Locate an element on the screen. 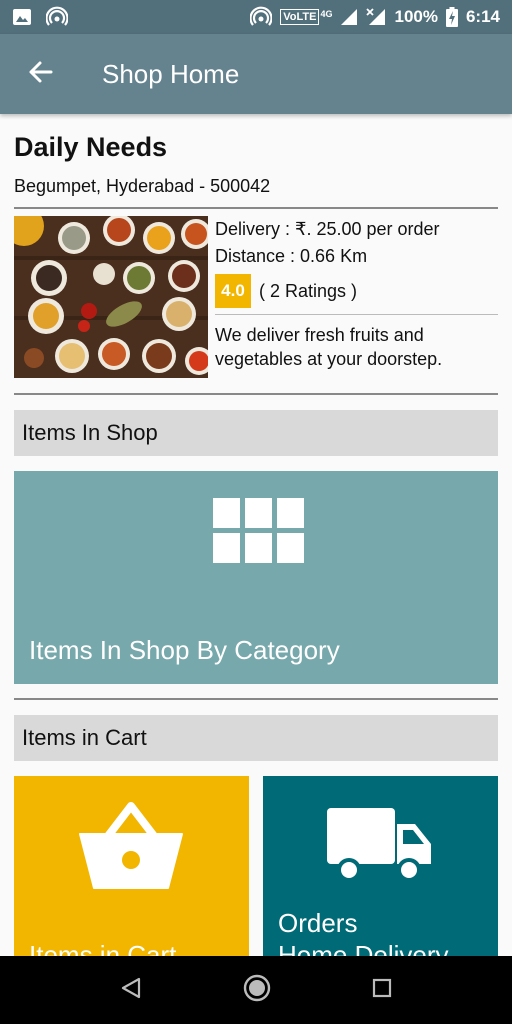 The image size is (512, 1024). basket-icon is located at coordinates (131, 848).